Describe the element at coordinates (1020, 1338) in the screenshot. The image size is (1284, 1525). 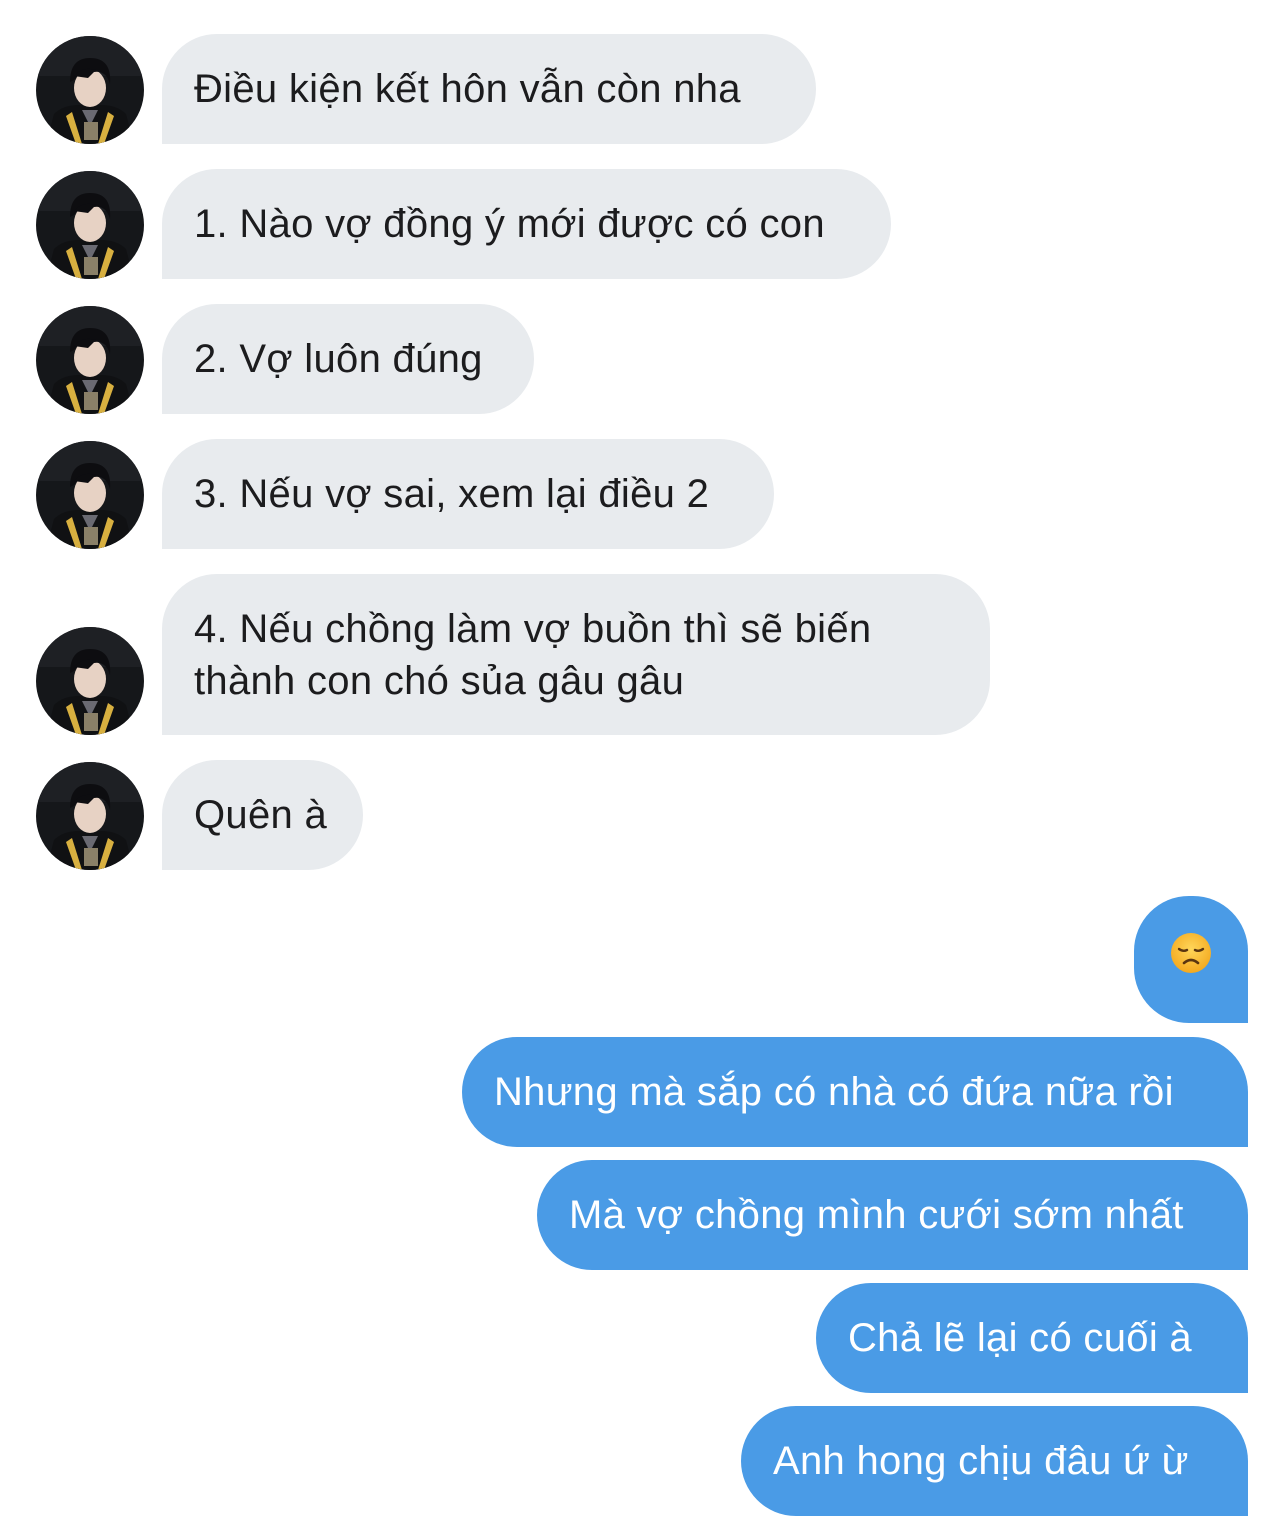
I see `message-text: Chả lẽ lại có cuối à` at that location.